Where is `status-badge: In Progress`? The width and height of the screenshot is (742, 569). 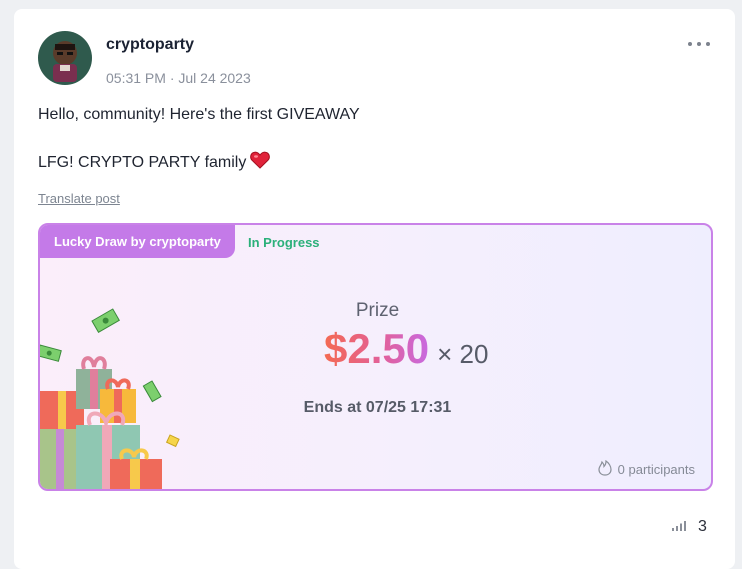 status-badge: In Progress is located at coordinates (284, 242).